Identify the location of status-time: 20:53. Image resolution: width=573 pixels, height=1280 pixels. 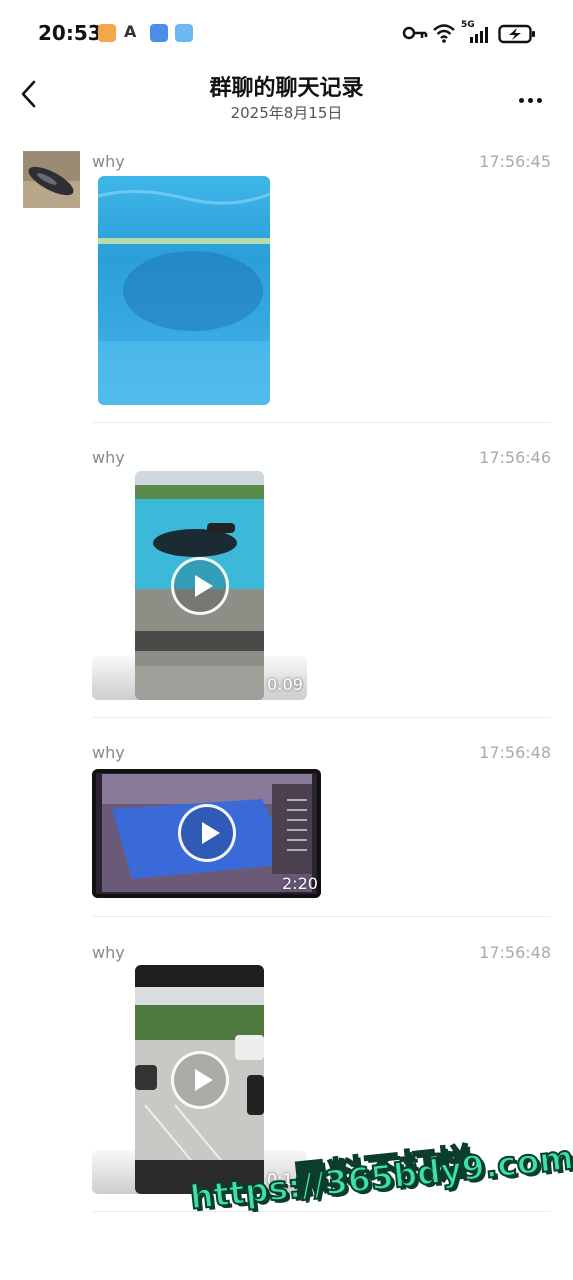
(70, 33).